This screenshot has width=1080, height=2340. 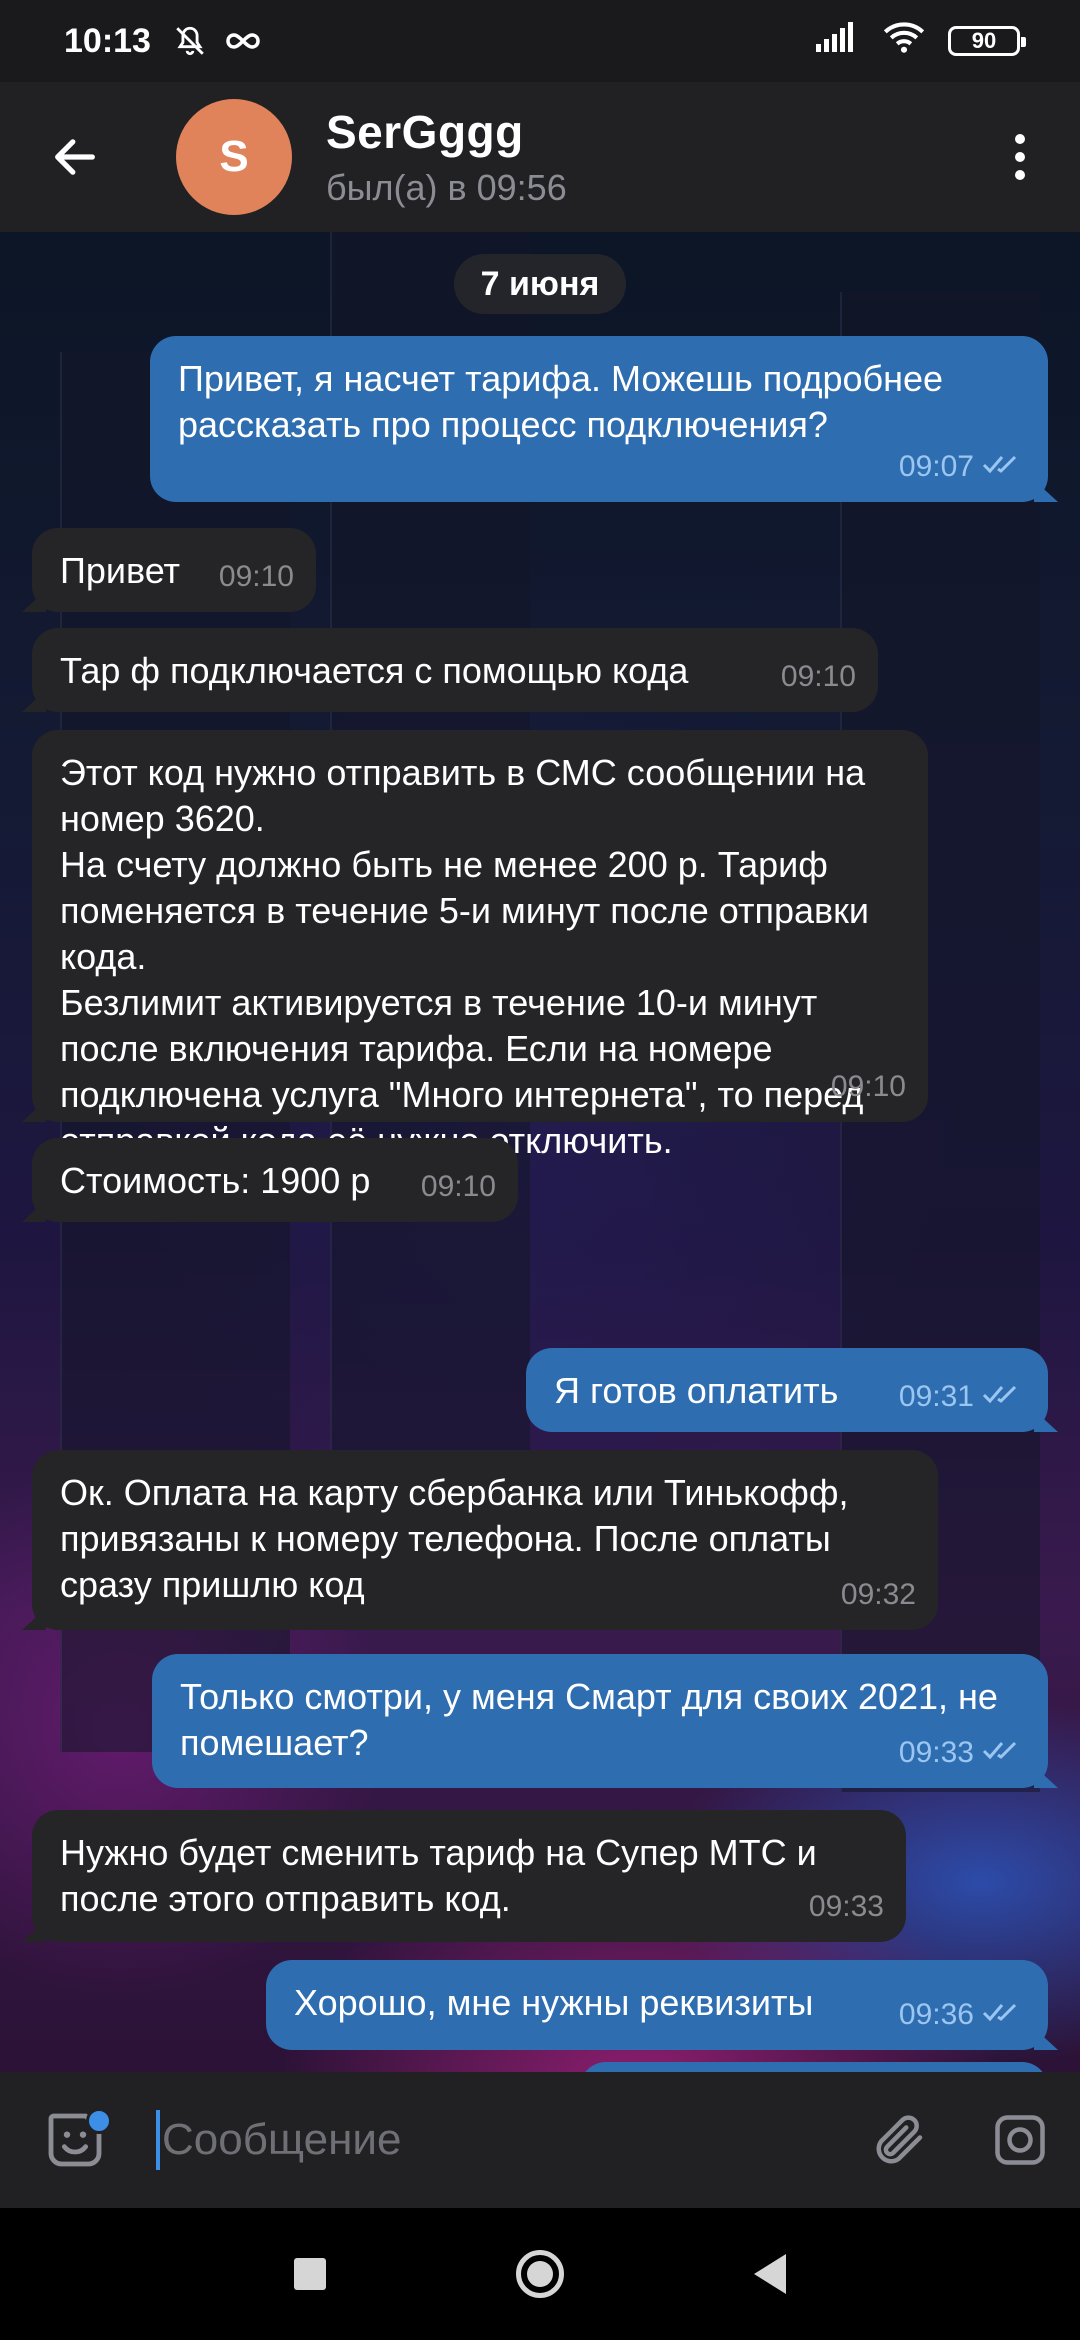 I want to click on paperclip-icon, so click(x=899, y=2139).